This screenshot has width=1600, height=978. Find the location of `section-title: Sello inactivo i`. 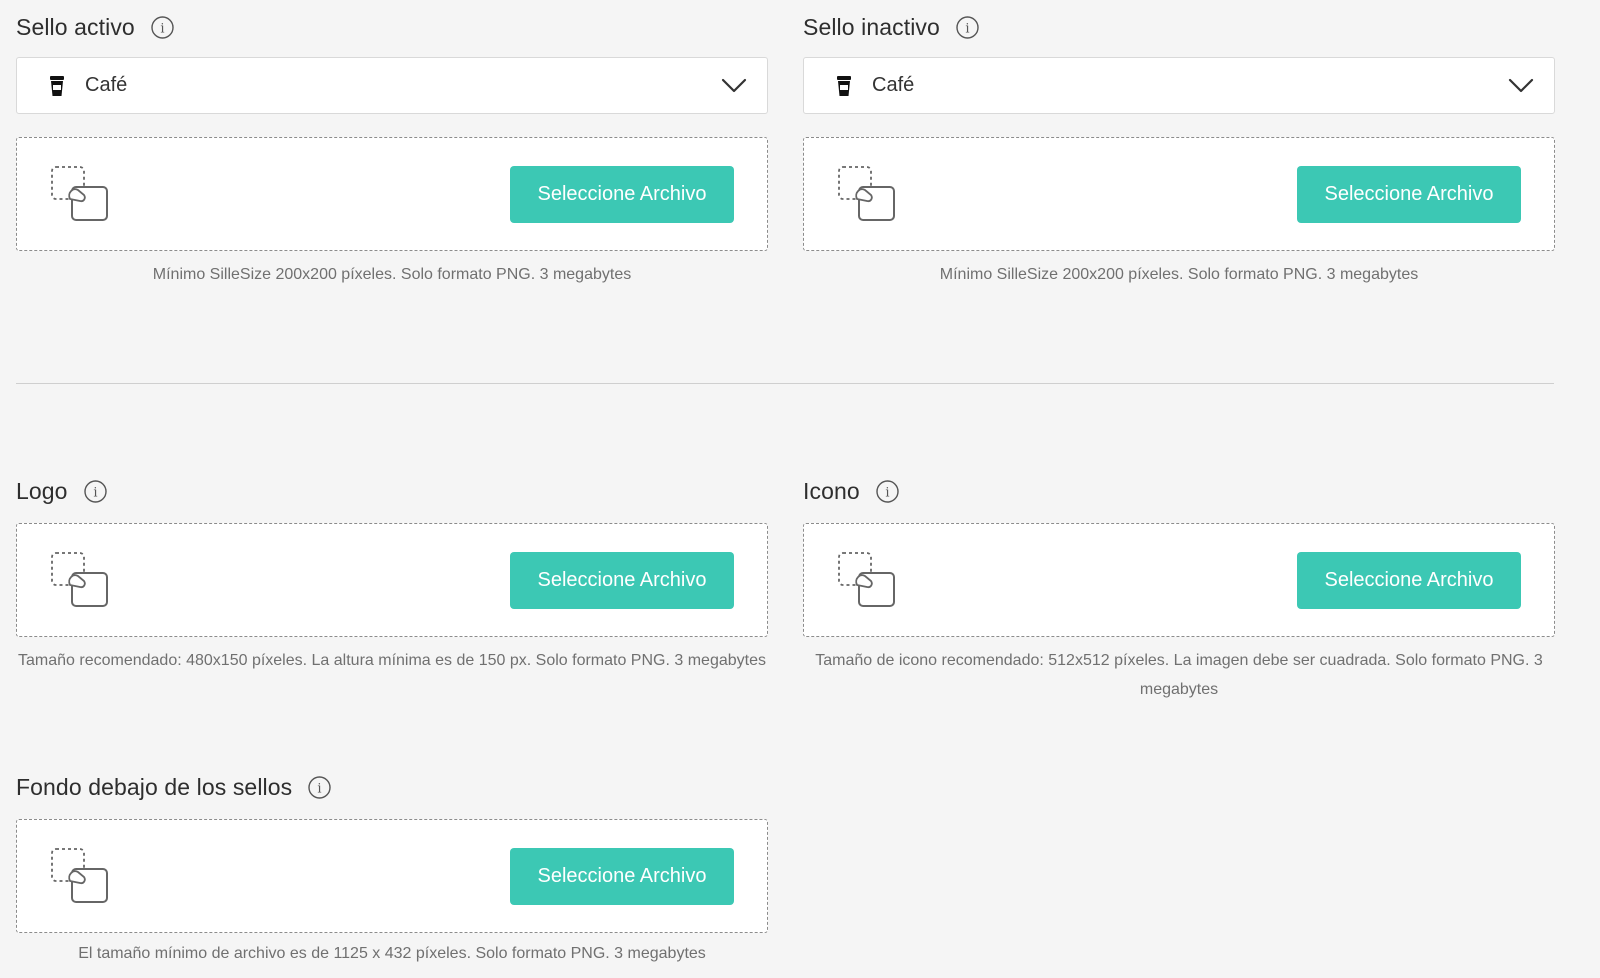

section-title: Sello inactivo i is located at coordinates (1179, 27).